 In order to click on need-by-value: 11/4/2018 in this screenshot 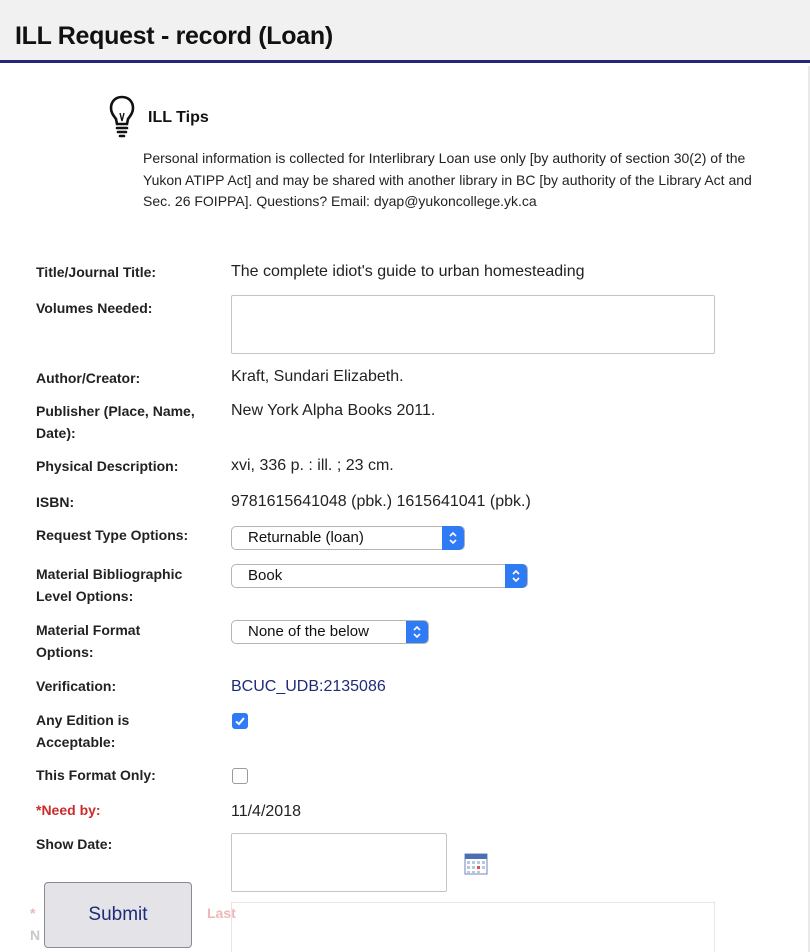, I will do `click(266, 811)`.